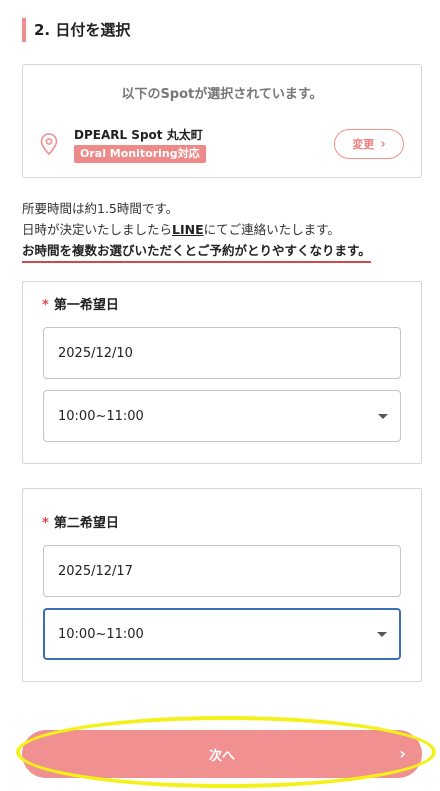 The image size is (440, 791). Describe the element at coordinates (49, 144) in the screenshot. I see `map-pin-icon` at that location.